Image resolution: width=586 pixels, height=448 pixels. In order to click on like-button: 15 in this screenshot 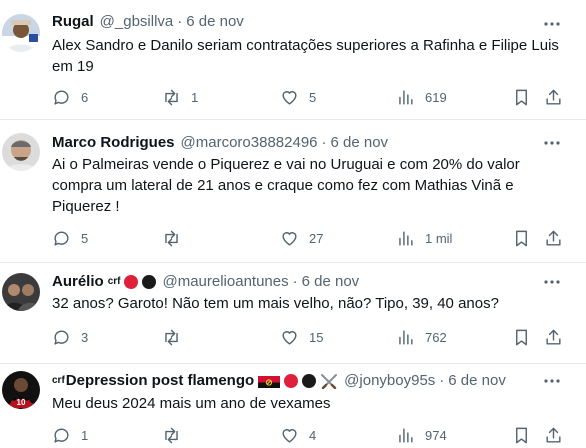, I will do `click(301, 337)`.